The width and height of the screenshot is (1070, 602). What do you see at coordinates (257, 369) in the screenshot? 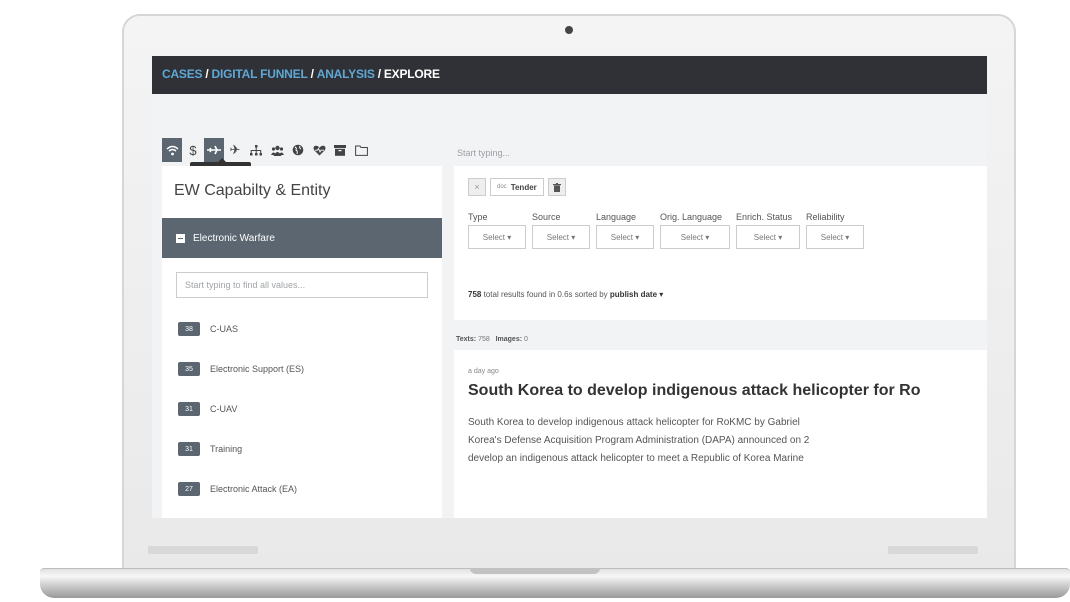
I see `facet-label: Electronic Support (ES)` at bounding box center [257, 369].